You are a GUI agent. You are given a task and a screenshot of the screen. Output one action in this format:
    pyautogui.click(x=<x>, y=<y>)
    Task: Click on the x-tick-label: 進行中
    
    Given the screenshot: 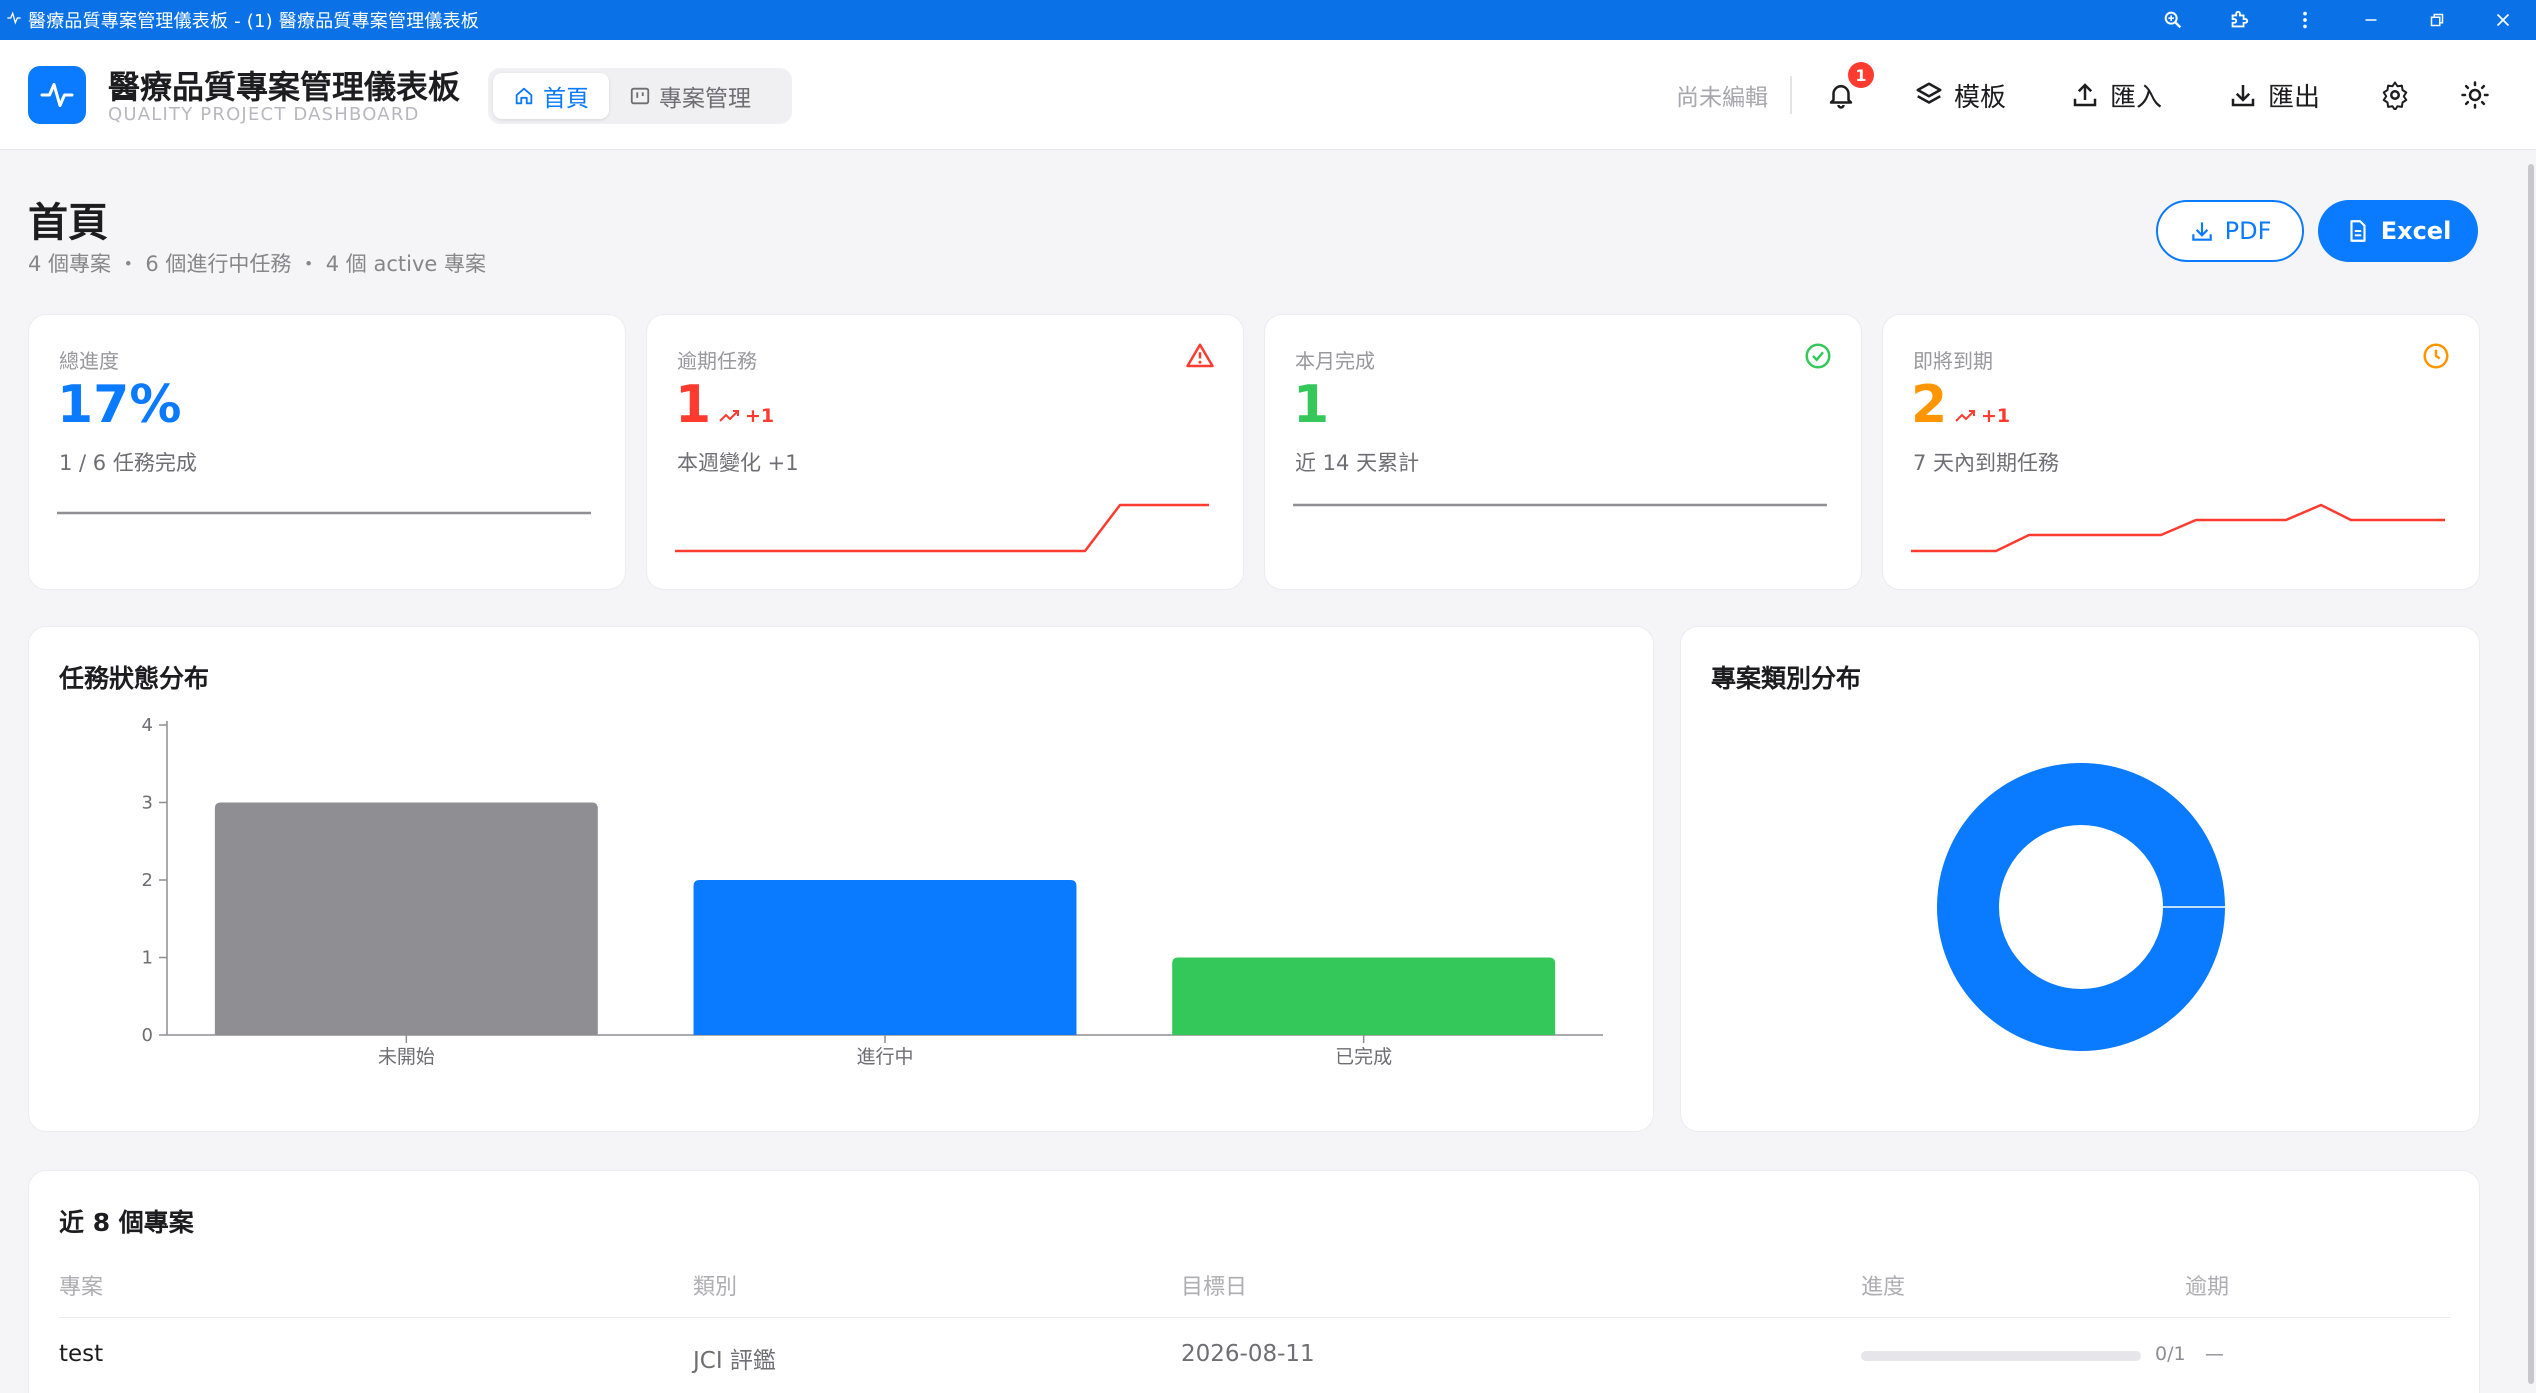 What is the action you would take?
    pyautogui.click(x=884, y=1057)
    